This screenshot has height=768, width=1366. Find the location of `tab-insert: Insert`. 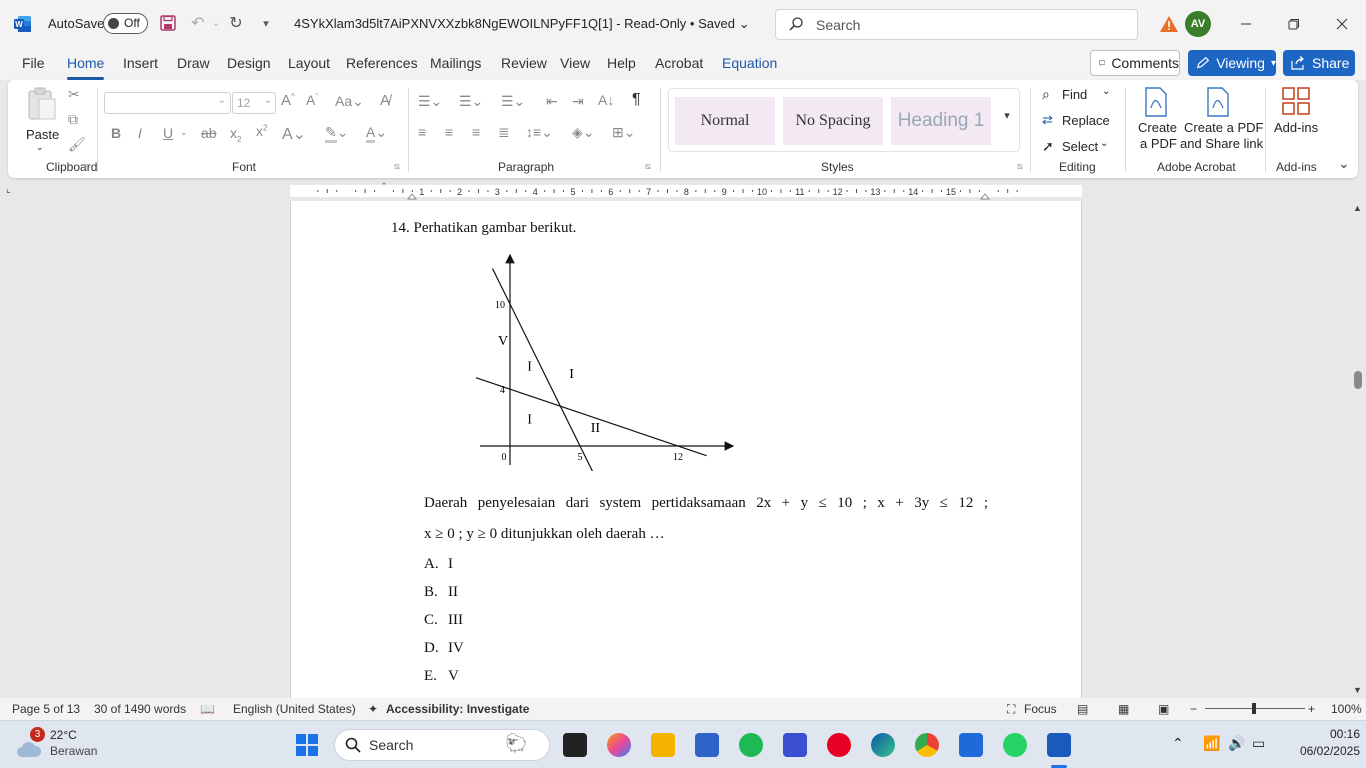

tab-insert: Insert is located at coordinates (140, 63).